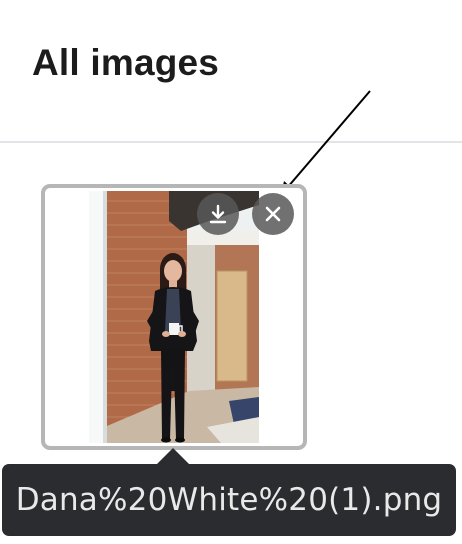 This screenshot has width=462, height=544. I want to click on close-icon, so click(273, 214).